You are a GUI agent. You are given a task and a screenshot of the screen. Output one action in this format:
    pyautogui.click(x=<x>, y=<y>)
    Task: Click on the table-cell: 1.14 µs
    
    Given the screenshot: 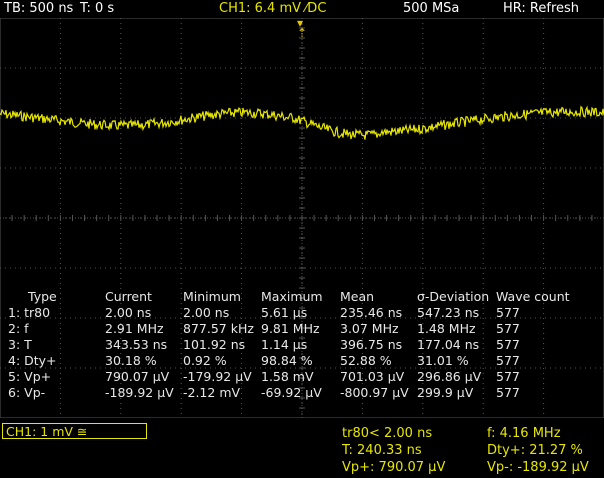 What is the action you would take?
    pyautogui.click(x=284, y=344)
    